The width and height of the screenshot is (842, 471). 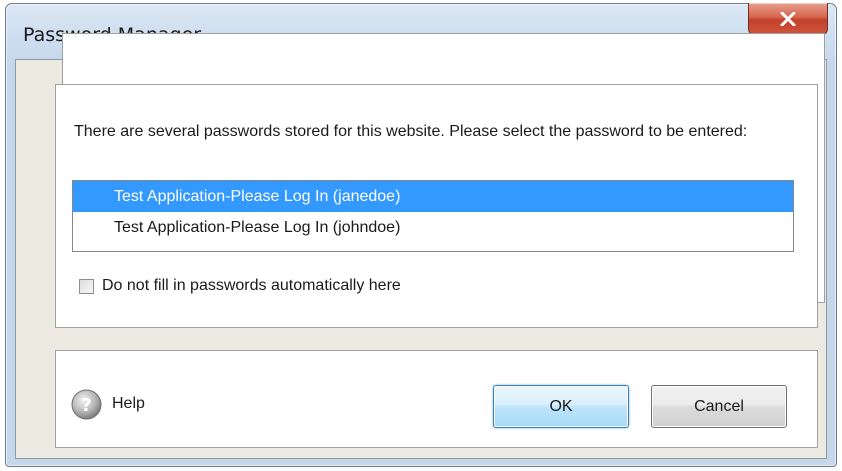 What do you see at coordinates (86, 286) in the screenshot?
I see `autofill-checkbox` at bounding box center [86, 286].